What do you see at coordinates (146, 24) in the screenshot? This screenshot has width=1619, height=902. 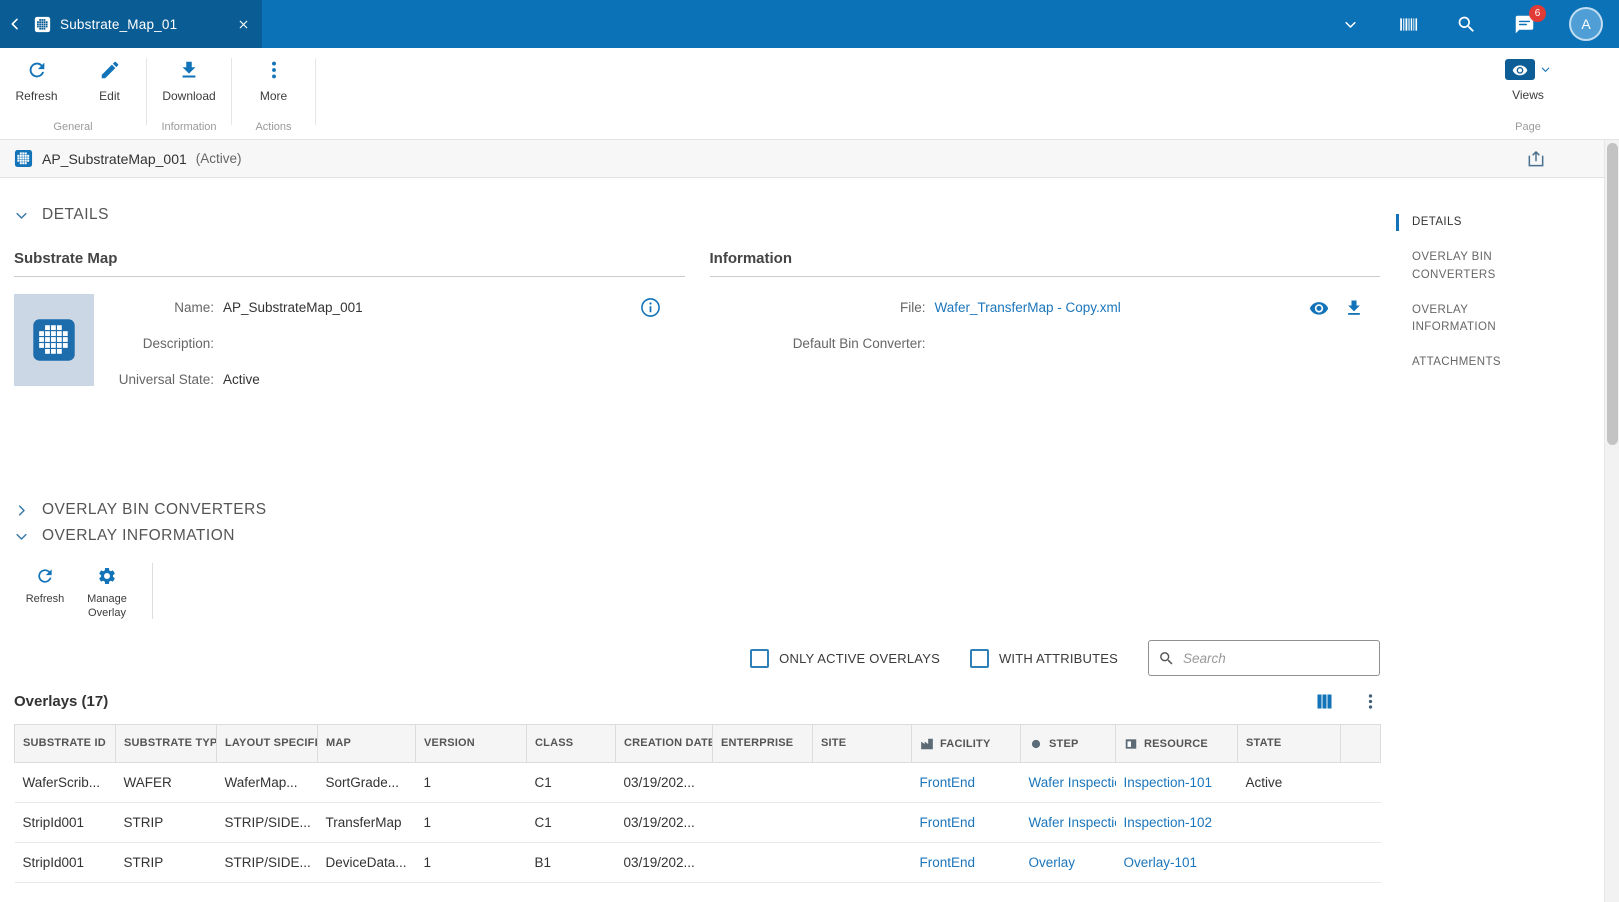 I see `tab-substrate-map: Substrate_Map_01` at bounding box center [146, 24].